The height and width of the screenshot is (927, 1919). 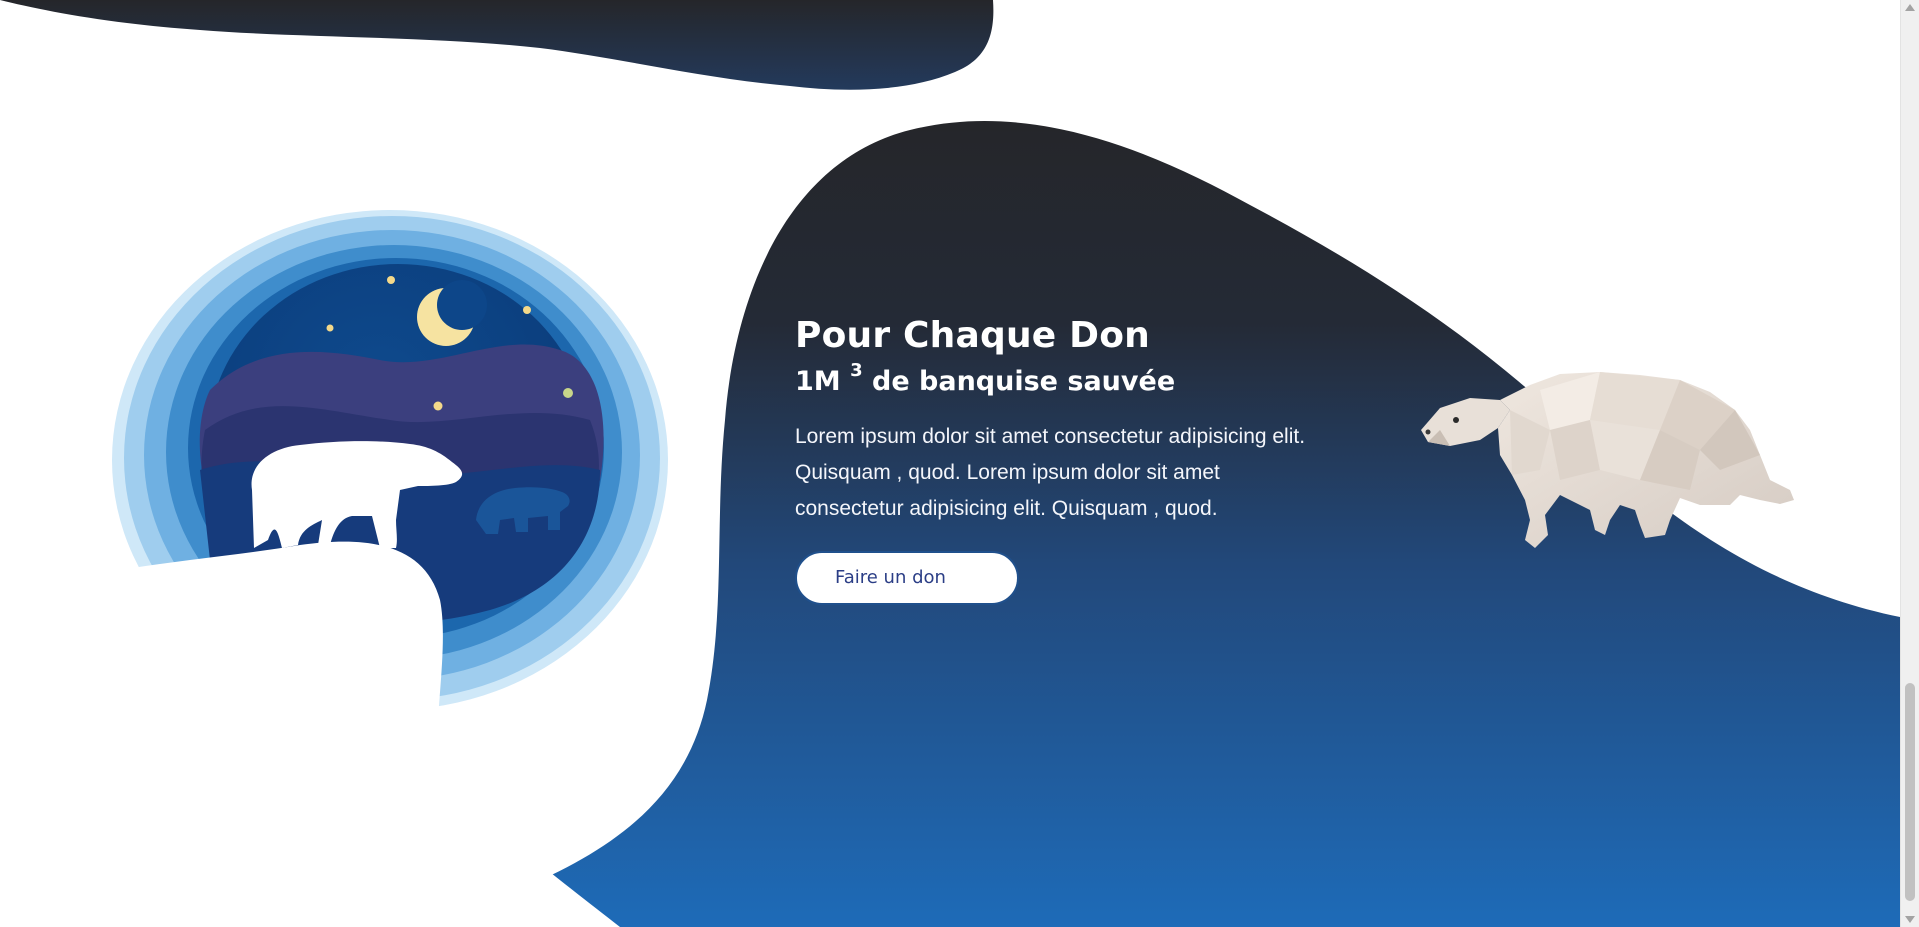 I want to click on top-wave-shape, so click(x=497, y=45).